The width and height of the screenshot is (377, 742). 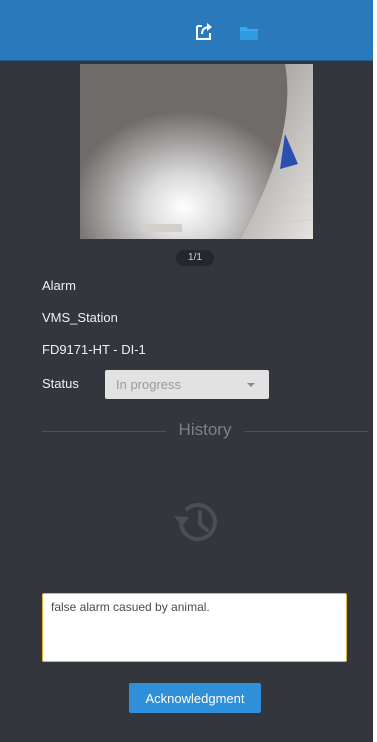 I want to click on toolbar, so click(x=186, y=30).